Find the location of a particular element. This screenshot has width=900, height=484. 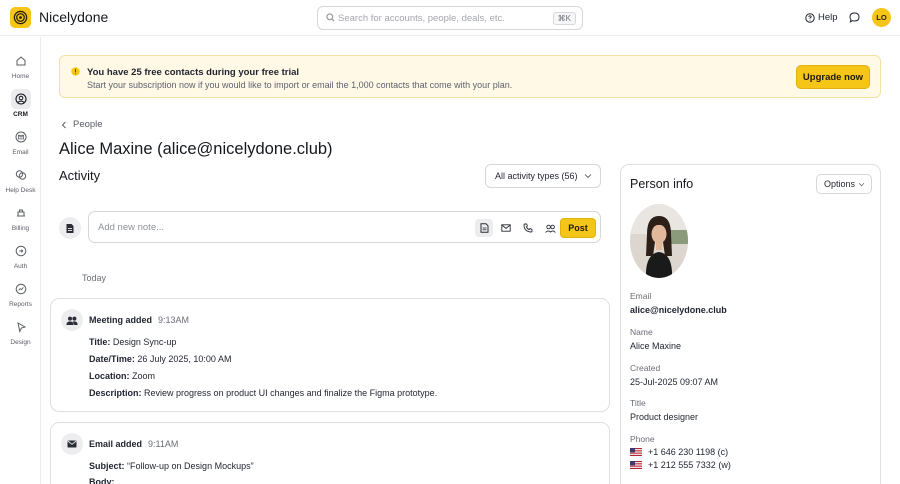

email-subject-field: Subject: “Follow-up on Design Mockups” is located at coordinates (171, 466).